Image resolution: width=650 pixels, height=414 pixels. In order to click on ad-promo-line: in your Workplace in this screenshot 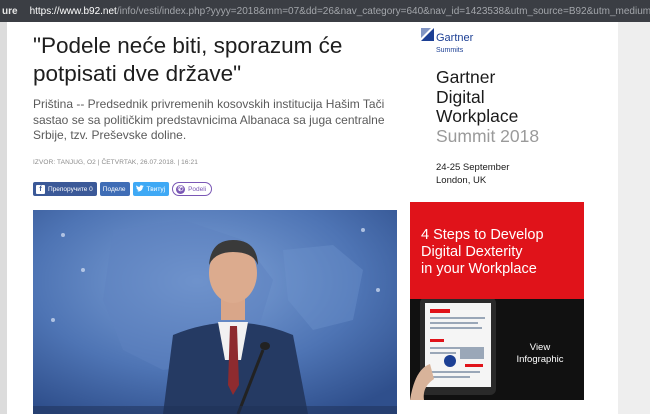, I will do `click(479, 269)`.